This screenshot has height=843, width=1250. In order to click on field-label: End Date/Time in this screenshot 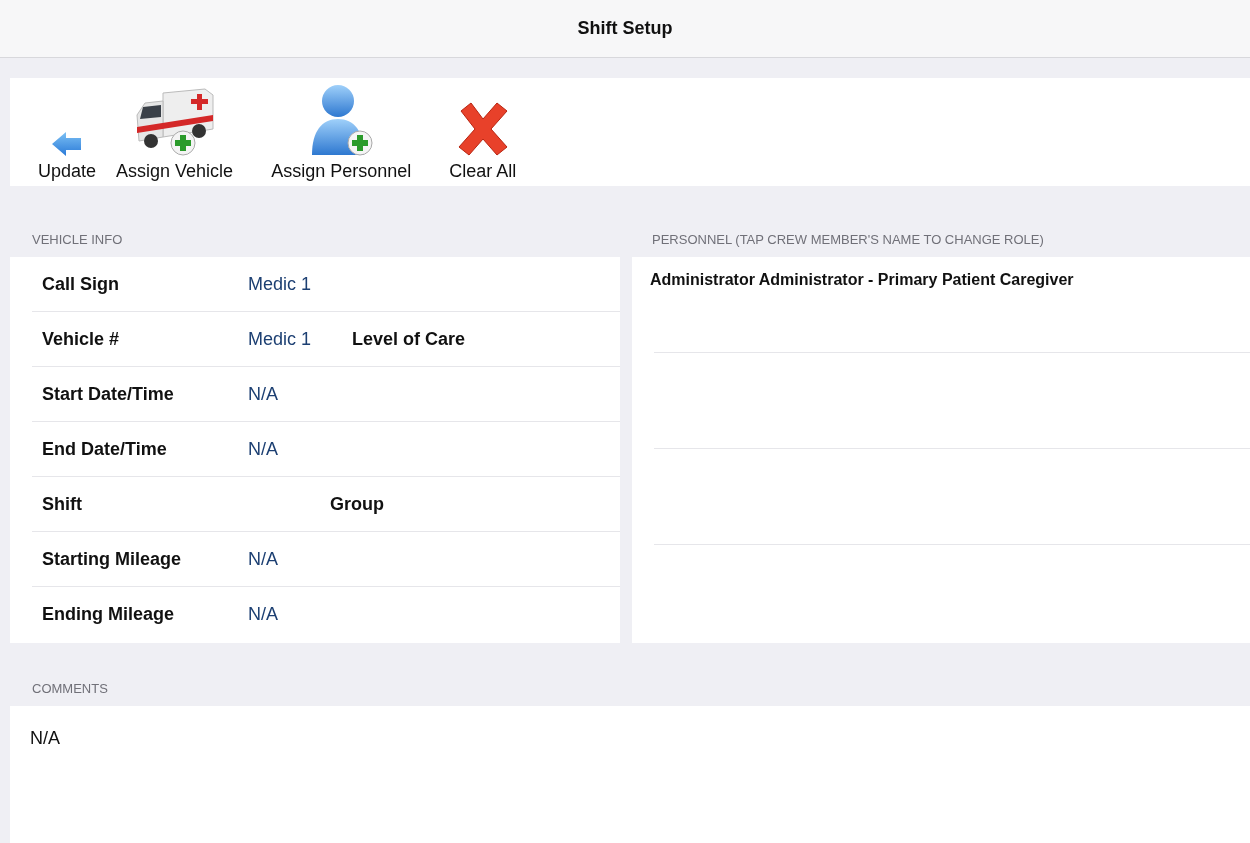, I will do `click(104, 449)`.